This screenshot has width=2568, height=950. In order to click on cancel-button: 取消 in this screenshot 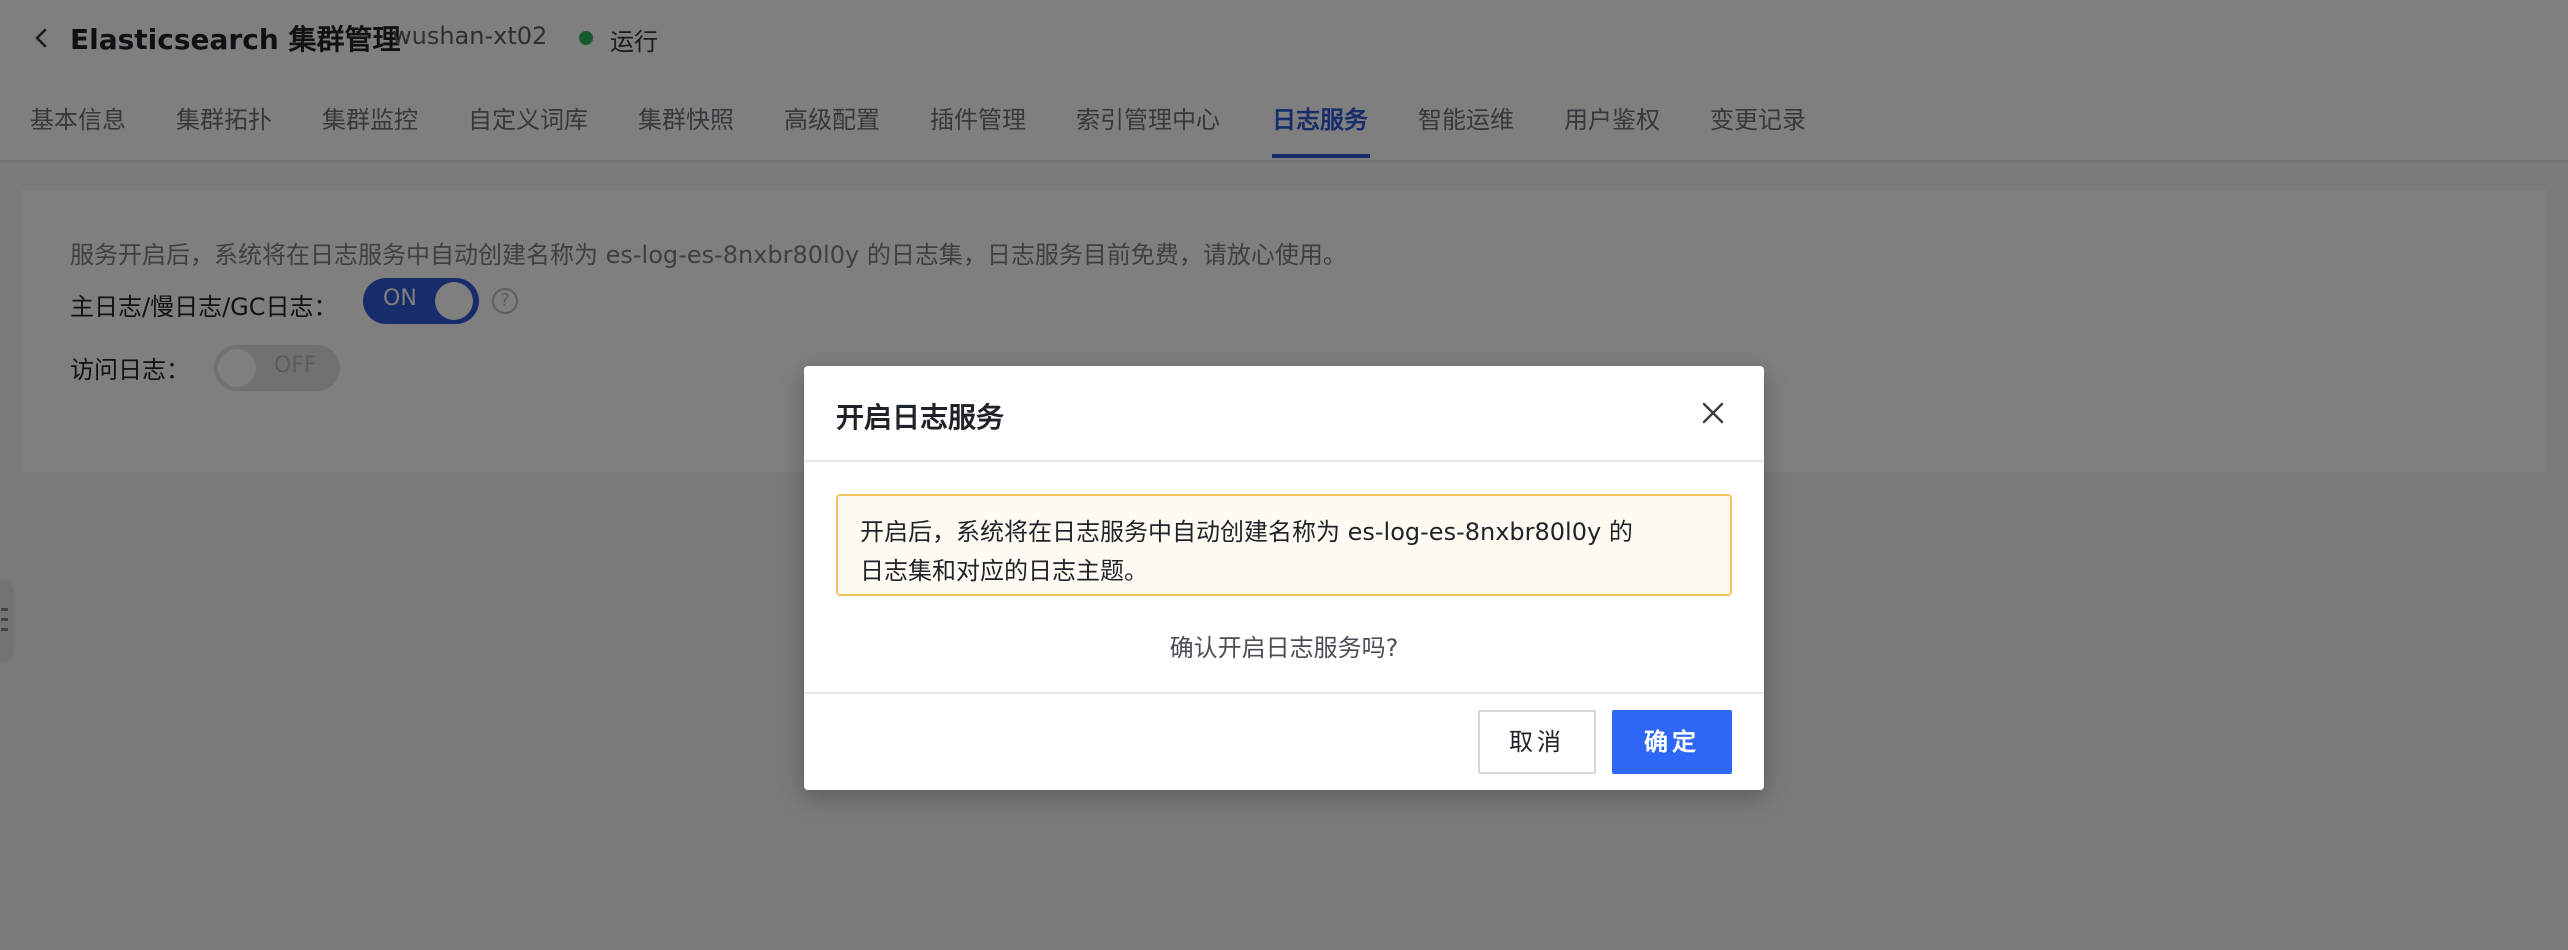, I will do `click(1537, 742)`.